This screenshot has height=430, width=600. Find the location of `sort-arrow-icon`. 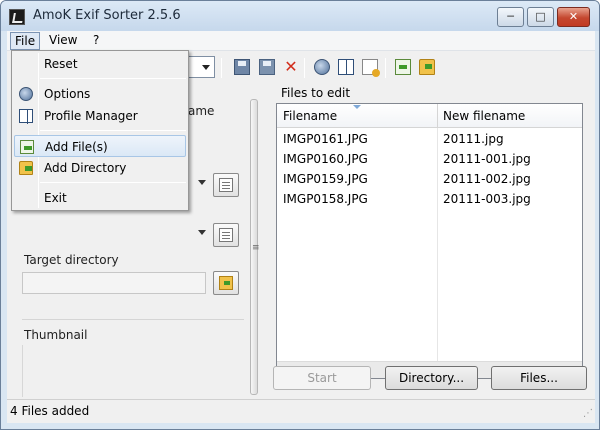

sort-arrow-icon is located at coordinates (357, 107).